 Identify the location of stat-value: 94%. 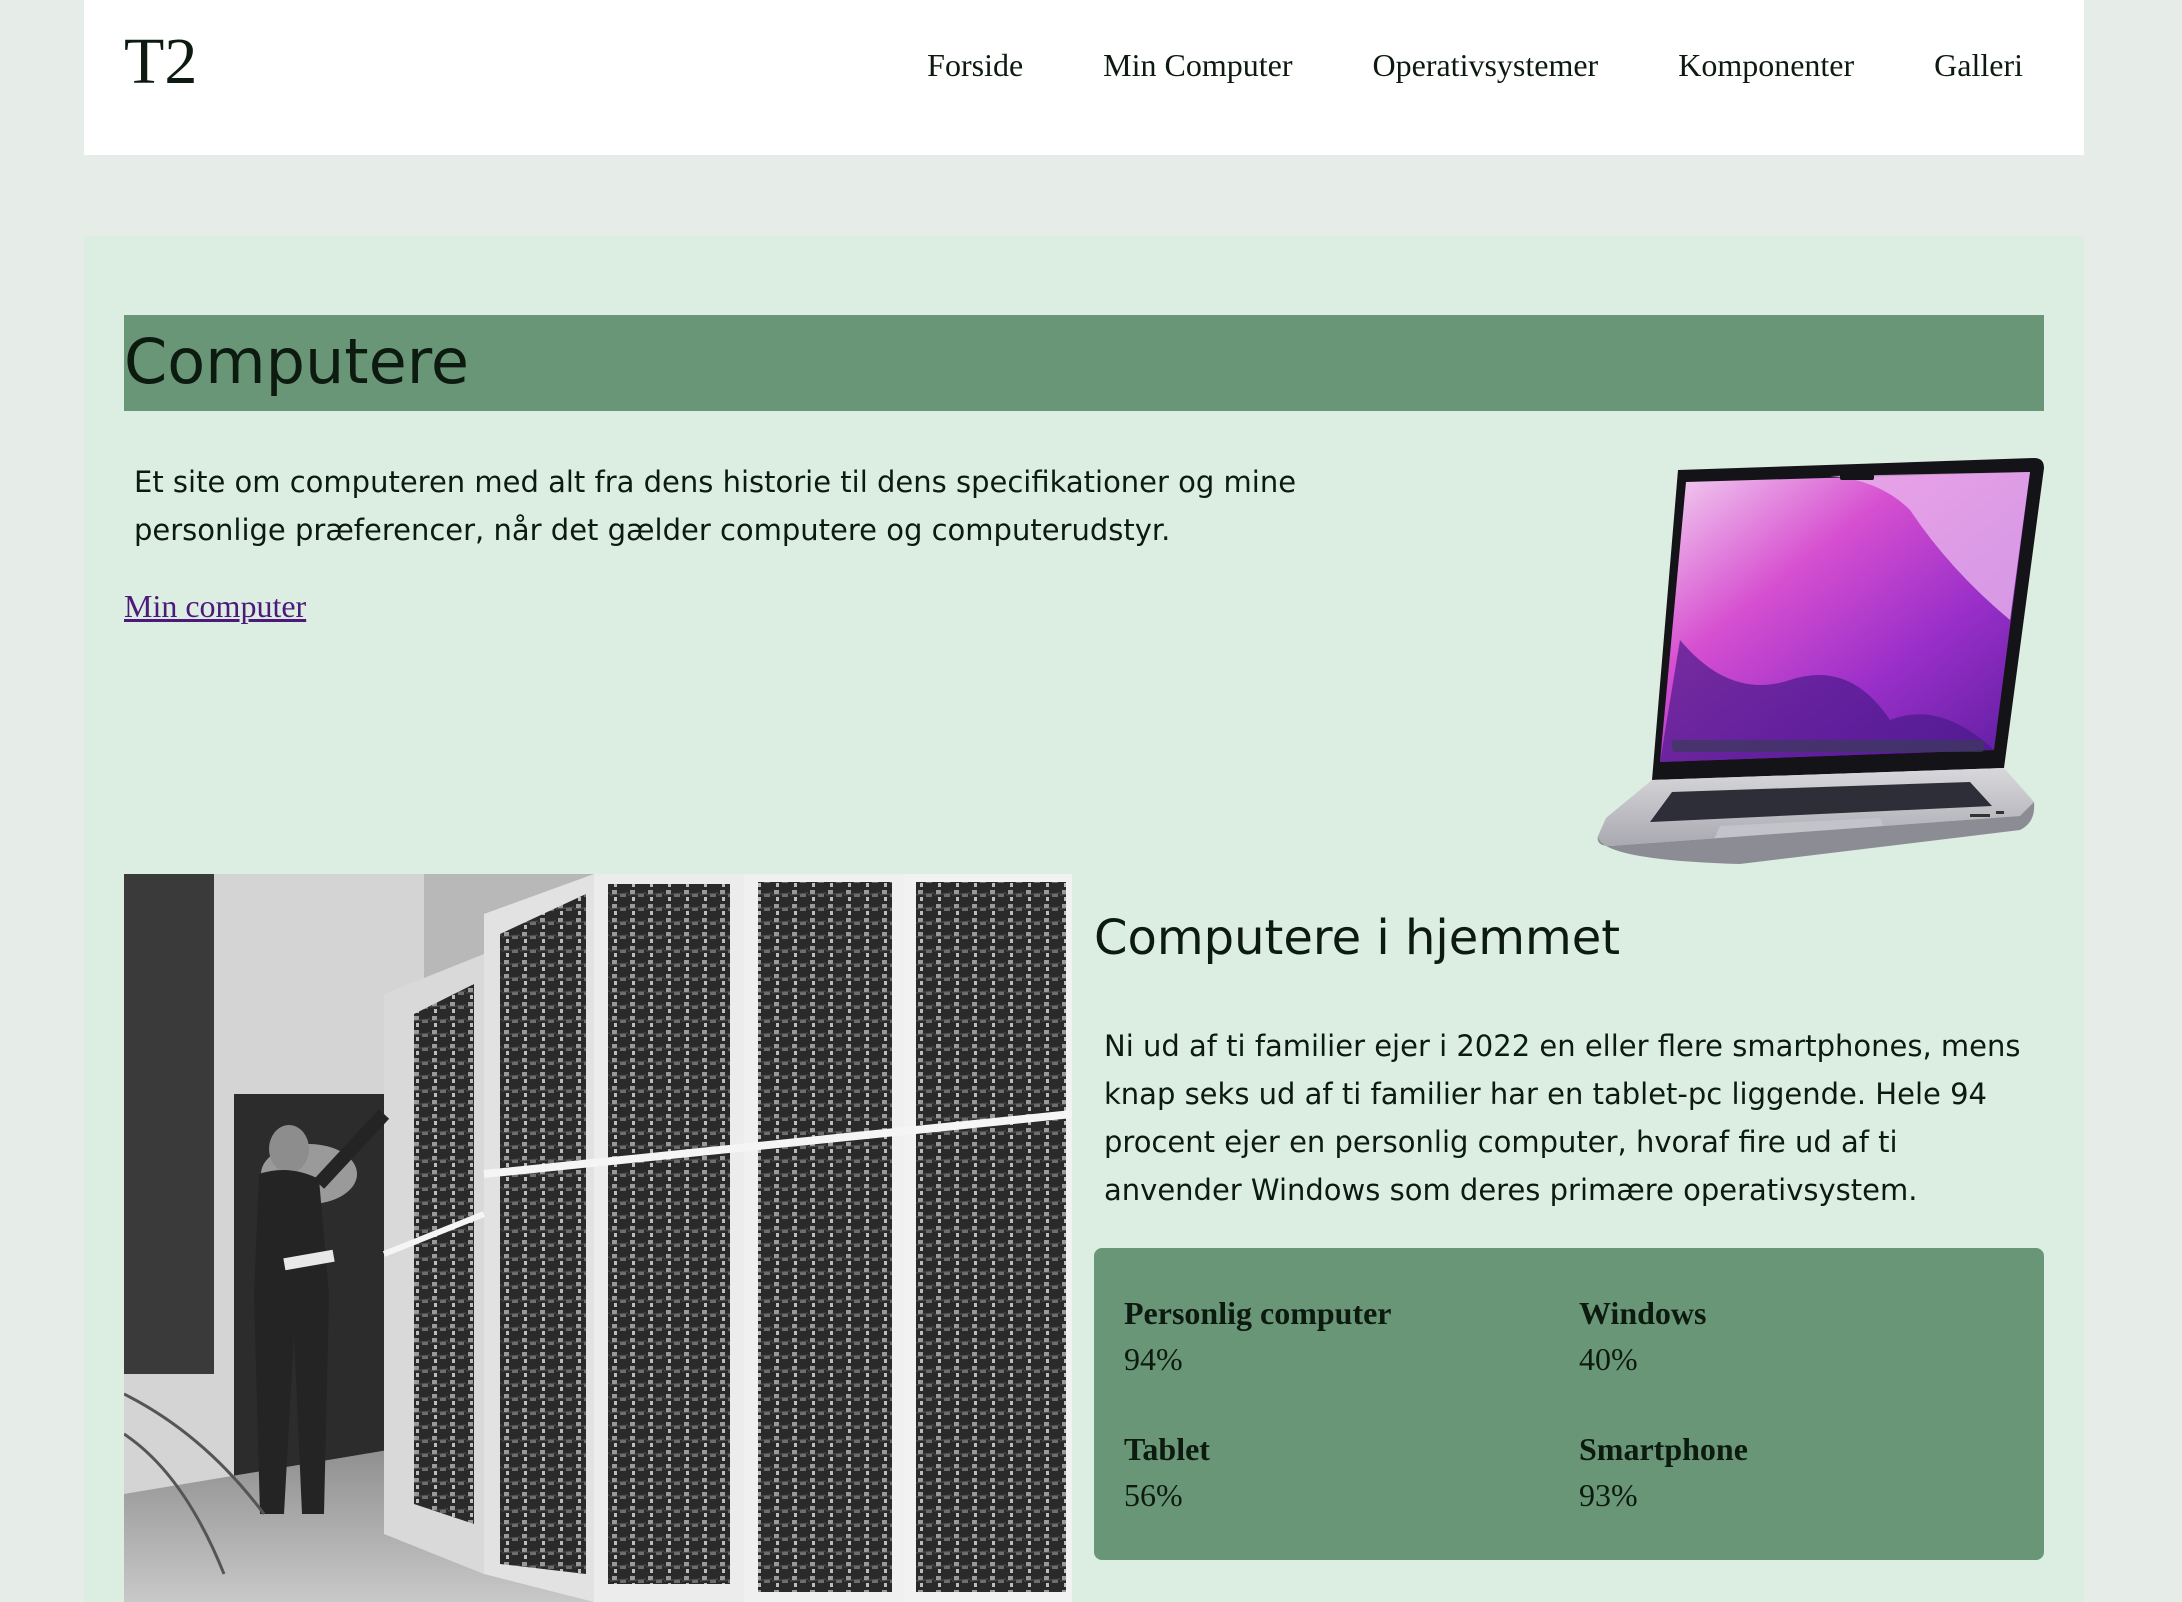
(1153, 1359).